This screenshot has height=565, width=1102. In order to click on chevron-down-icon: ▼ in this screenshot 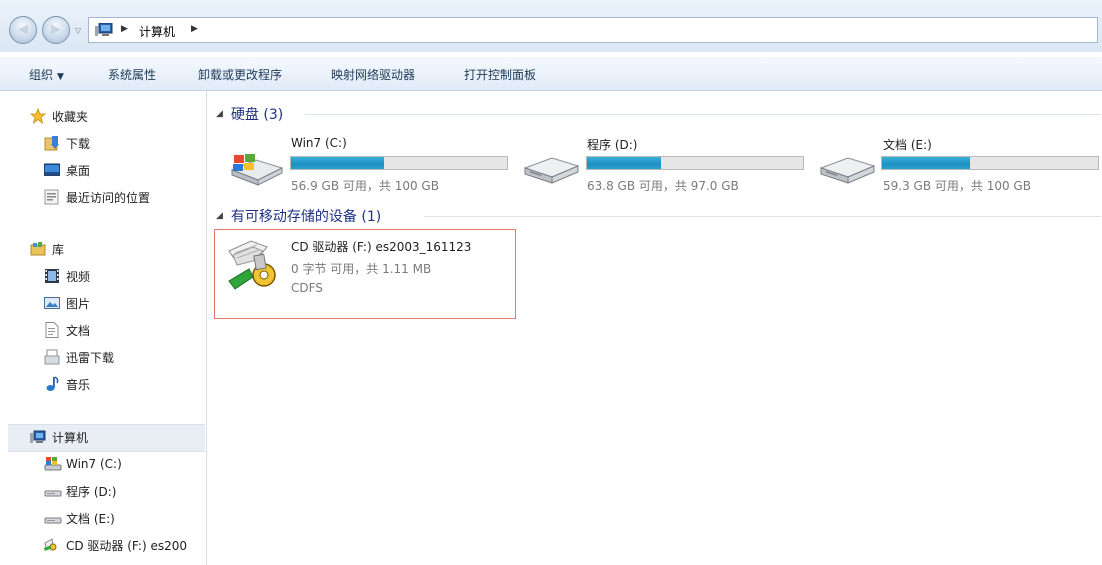, I will do `click(60, 77)`.